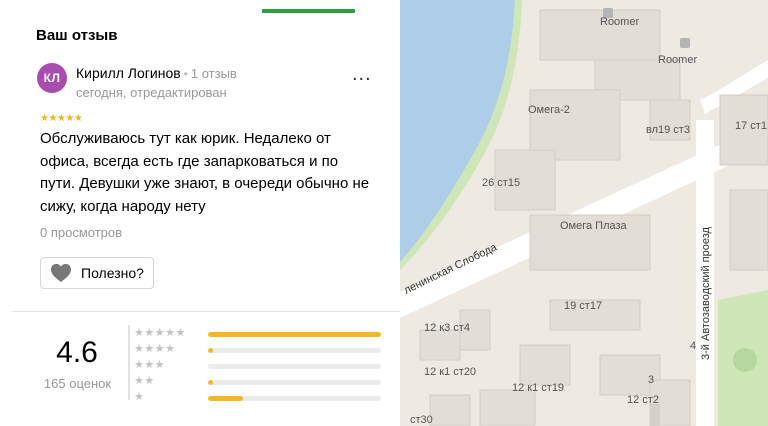 Image resolution: width=768 pixels, height=426 pixels. I want to click on map-label: 26 ст15, so click(501, 183).